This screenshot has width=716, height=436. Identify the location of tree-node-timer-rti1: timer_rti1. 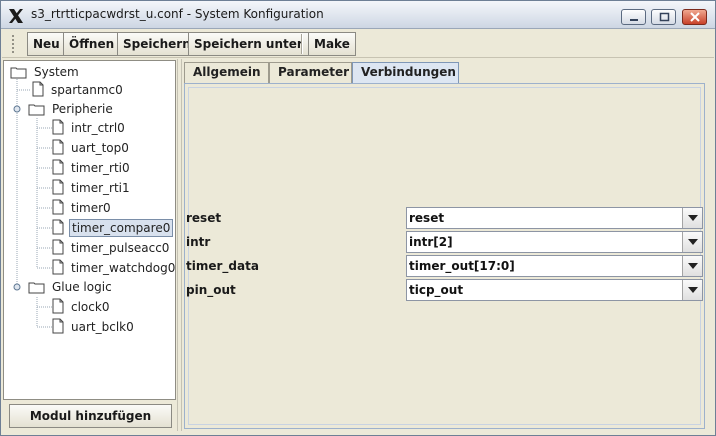
(91, 188).